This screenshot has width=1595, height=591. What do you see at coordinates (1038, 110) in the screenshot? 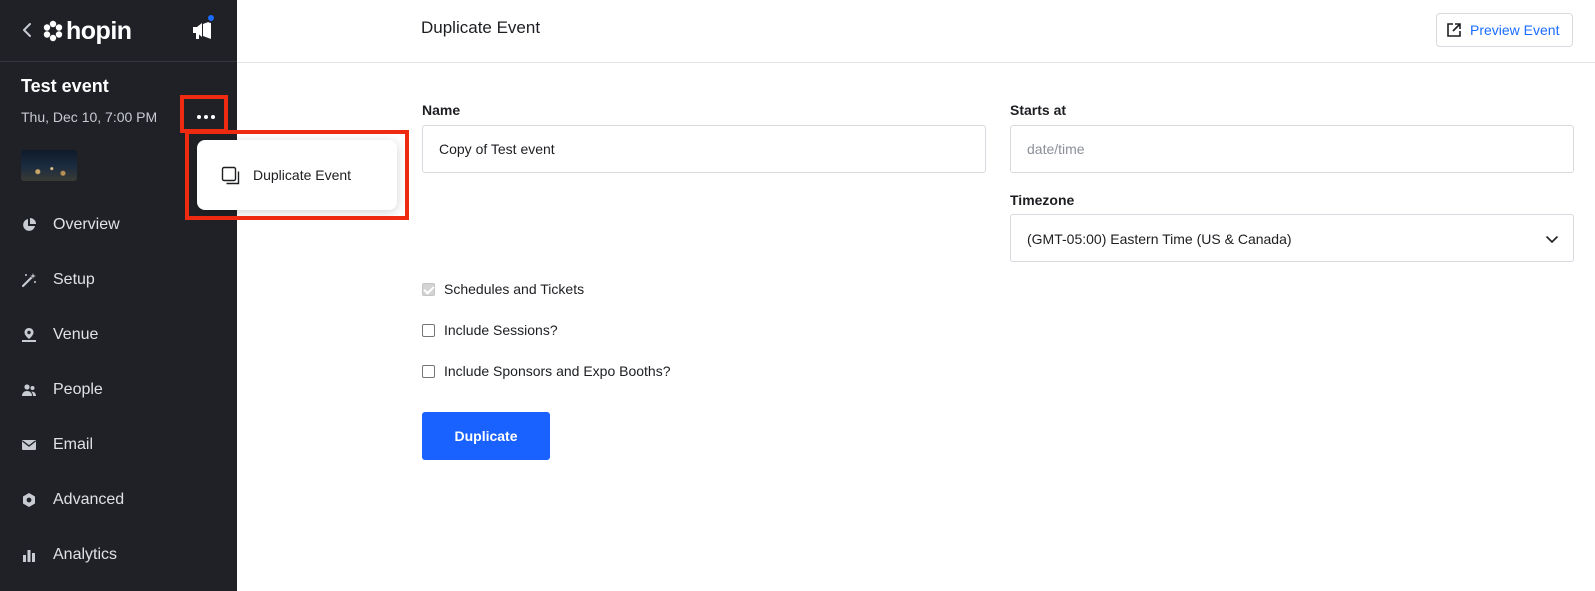
I see `starts-at-label: Starts at` at bounding box center [1038, 110].